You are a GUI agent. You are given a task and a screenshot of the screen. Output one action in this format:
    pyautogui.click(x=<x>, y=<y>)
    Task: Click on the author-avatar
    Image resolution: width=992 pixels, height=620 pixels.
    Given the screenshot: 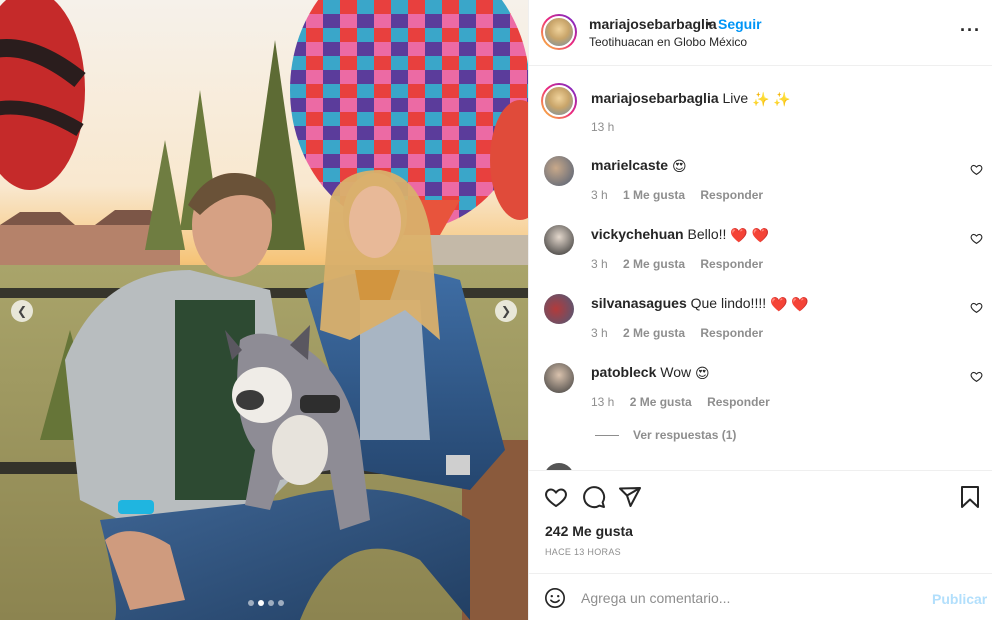 What is the action you would take?
    pyautogui.click(x=559, y=32)
    